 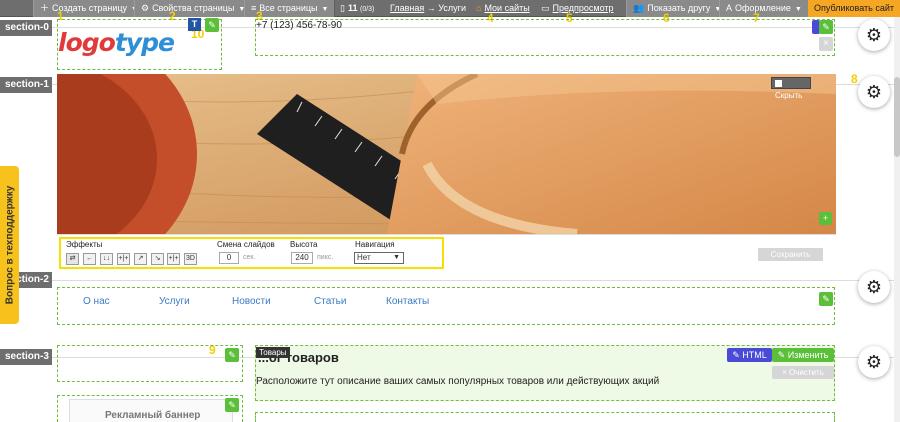 I want to click on edit-left-block-button: ✎, so click(x=232, y=355).